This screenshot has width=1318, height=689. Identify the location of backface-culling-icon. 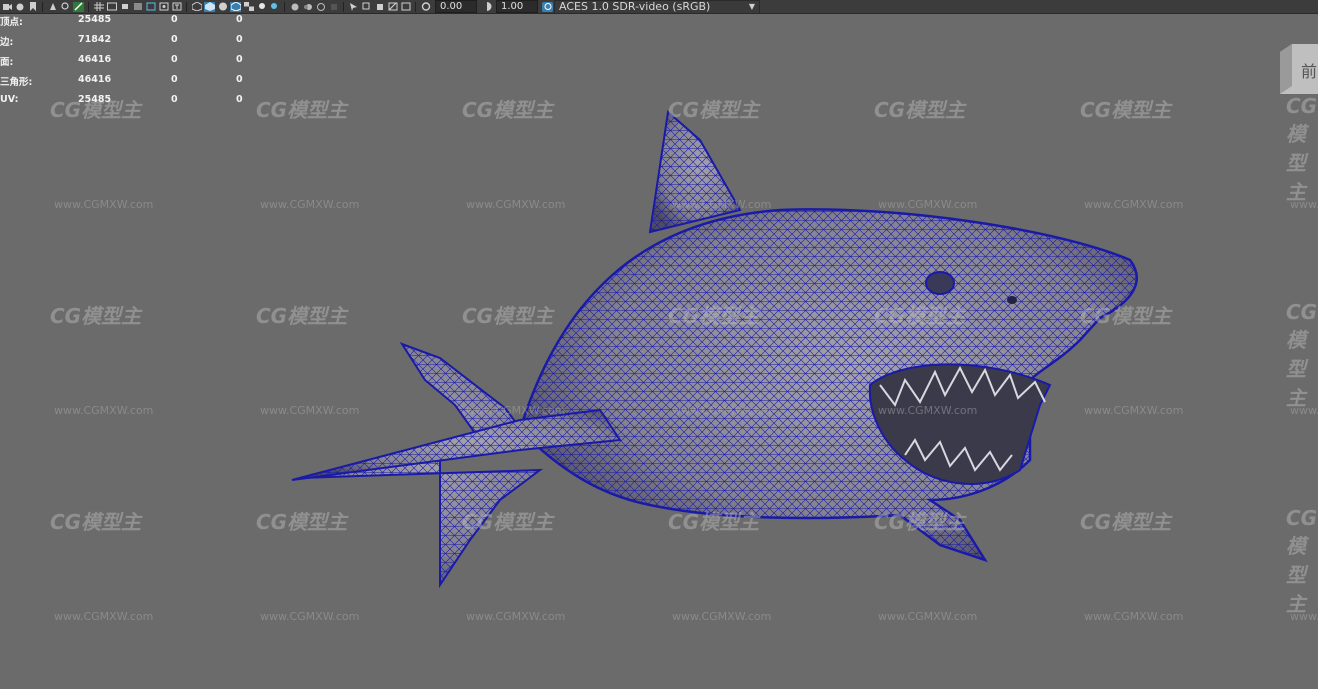
(405, 7).